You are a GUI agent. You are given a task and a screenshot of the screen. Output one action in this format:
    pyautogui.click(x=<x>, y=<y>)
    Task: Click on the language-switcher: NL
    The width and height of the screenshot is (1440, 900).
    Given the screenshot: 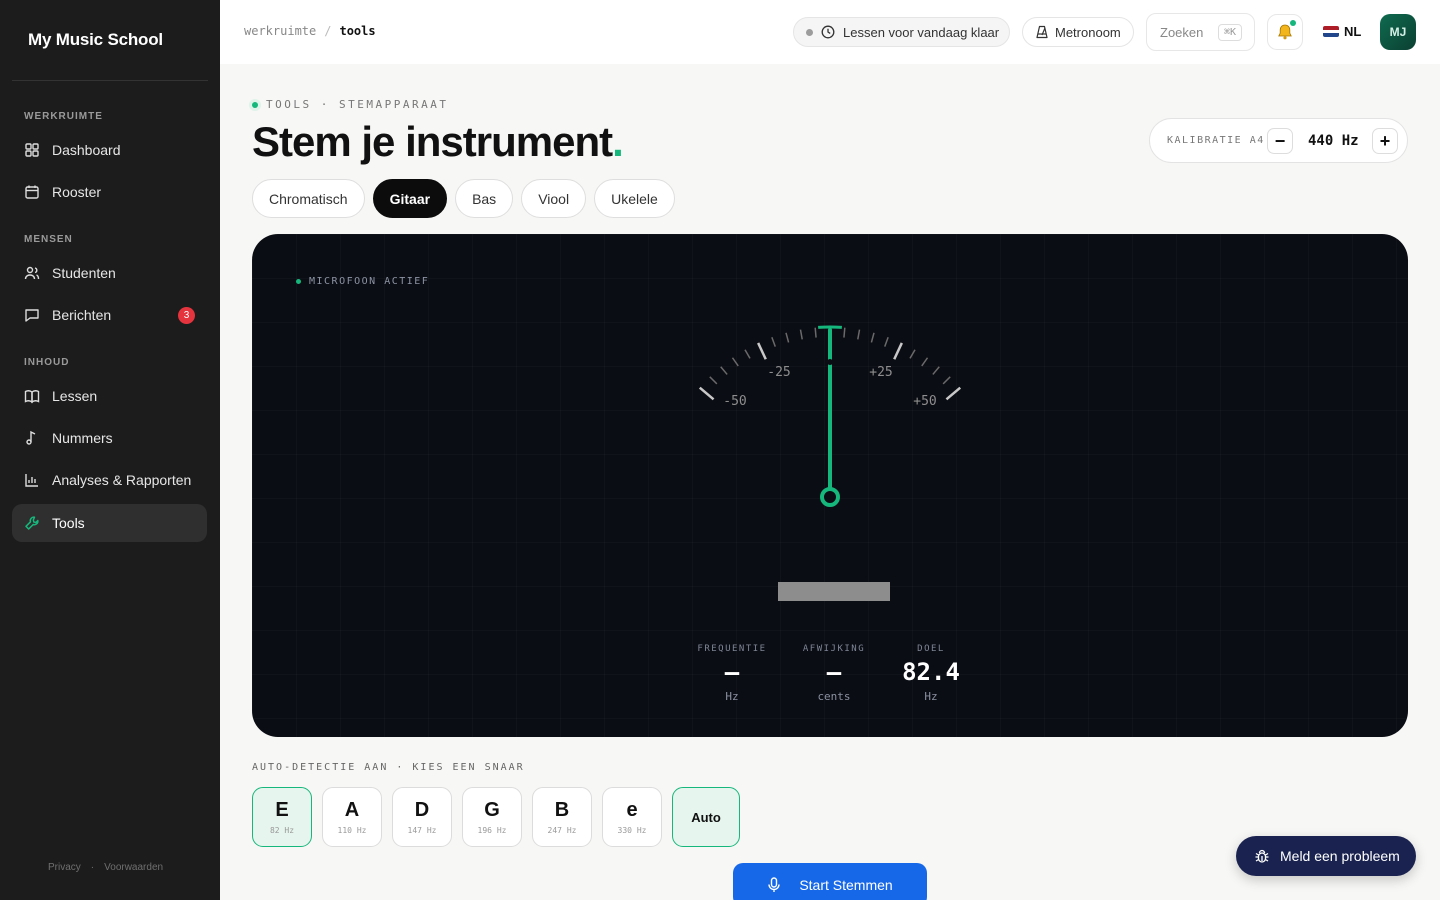 What is the action you would take?
    pyautogui.click(x=1342, y=31)
    